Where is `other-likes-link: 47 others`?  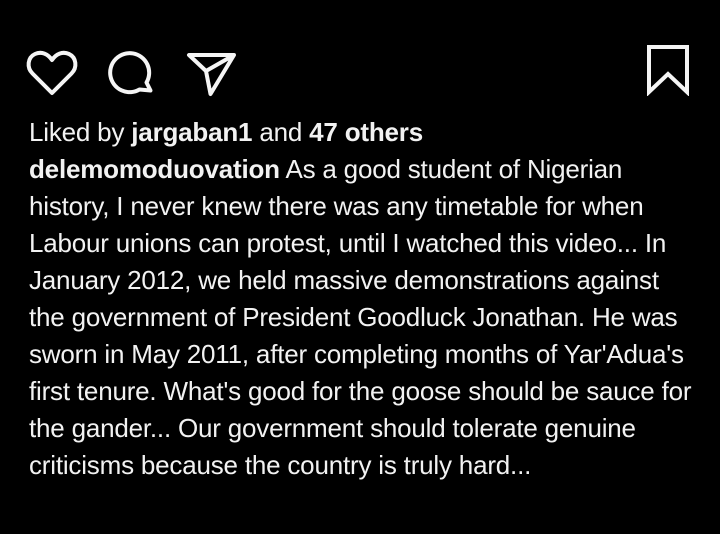 other-likes-link: 47 others is located at coordinates (366, 132).